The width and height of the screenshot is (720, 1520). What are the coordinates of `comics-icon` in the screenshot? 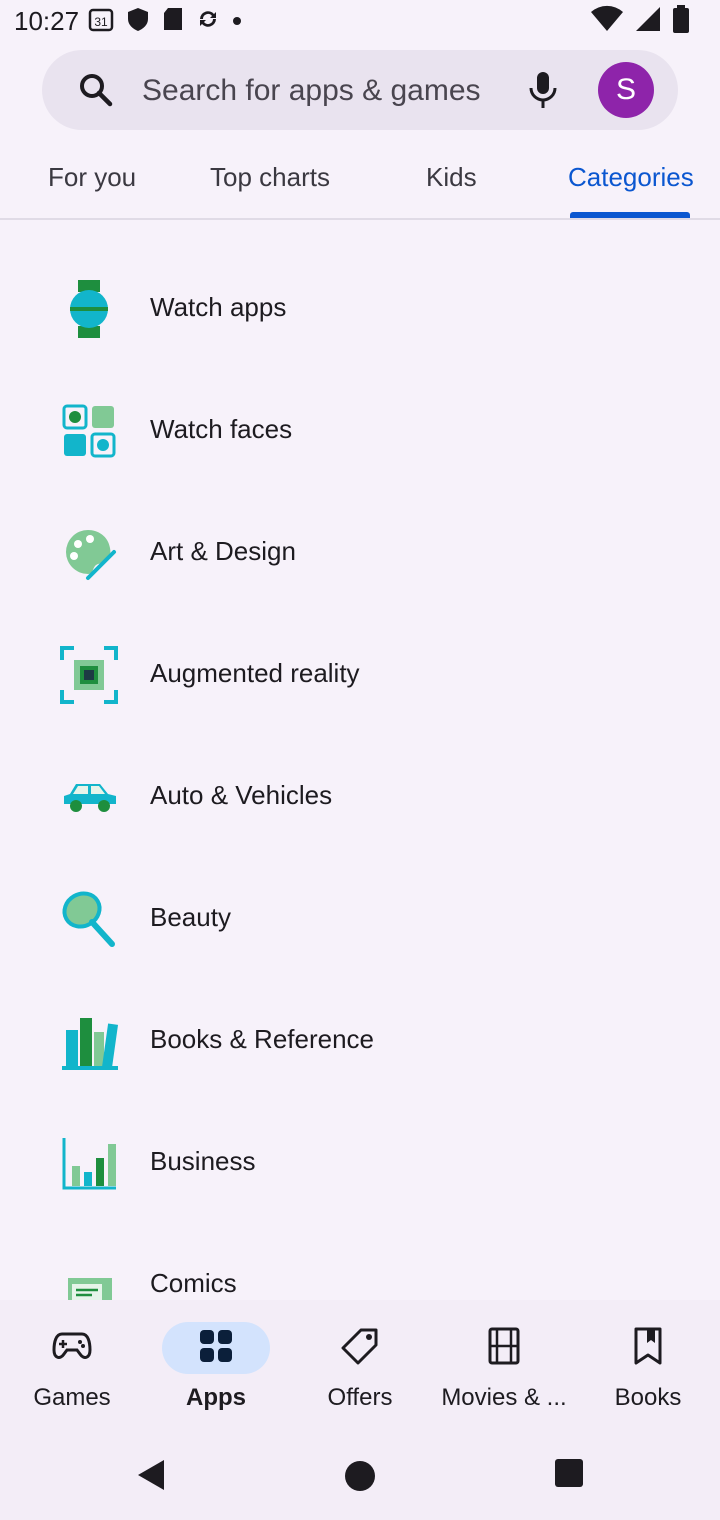 It's located at (89, 1277).